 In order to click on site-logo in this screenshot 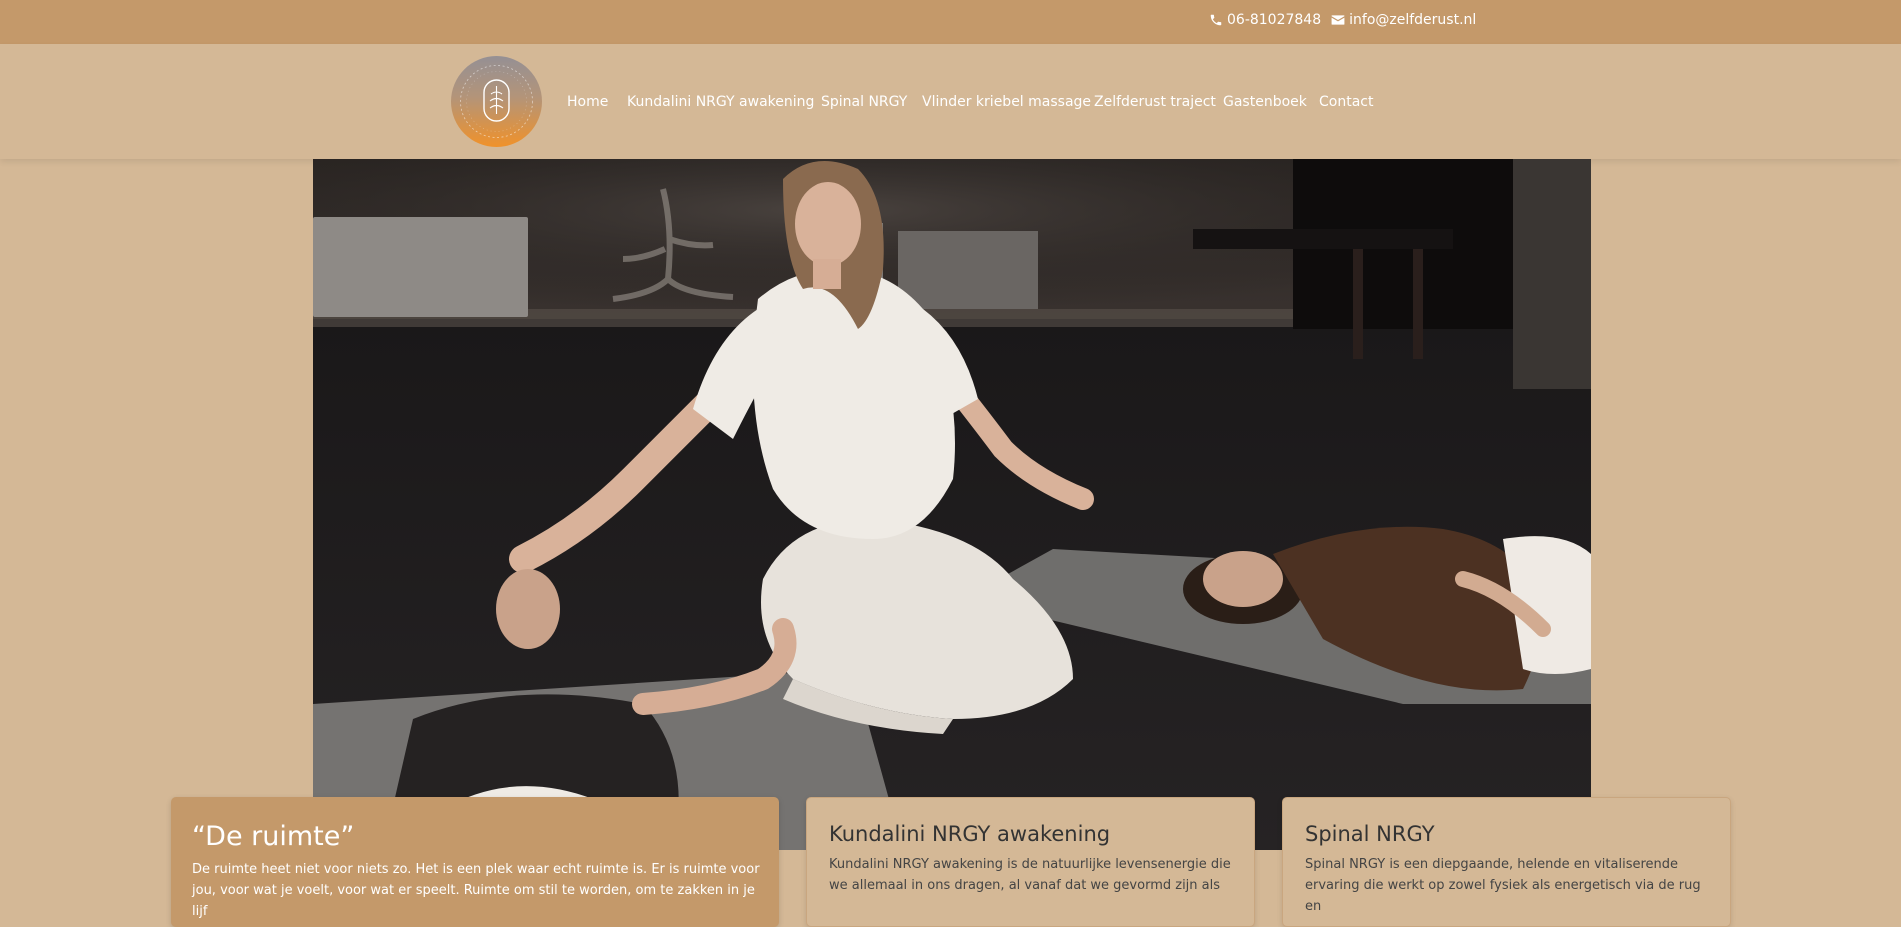, I will do `click(496, 101)`.